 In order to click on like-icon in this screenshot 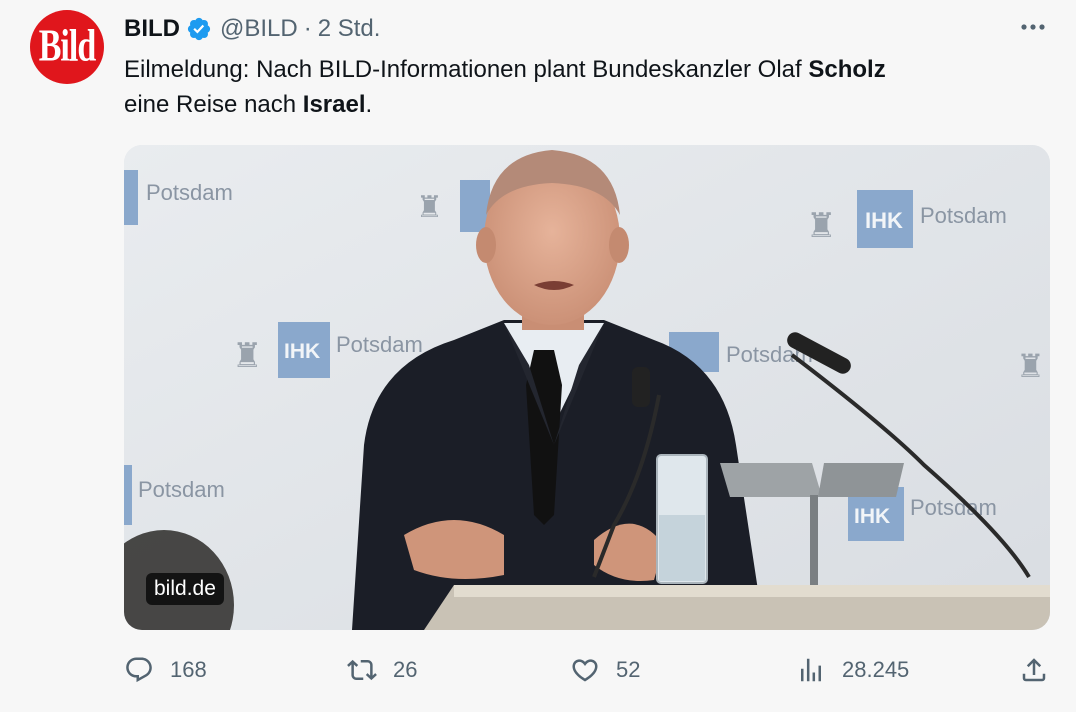, I will do `click(585, 670)`.